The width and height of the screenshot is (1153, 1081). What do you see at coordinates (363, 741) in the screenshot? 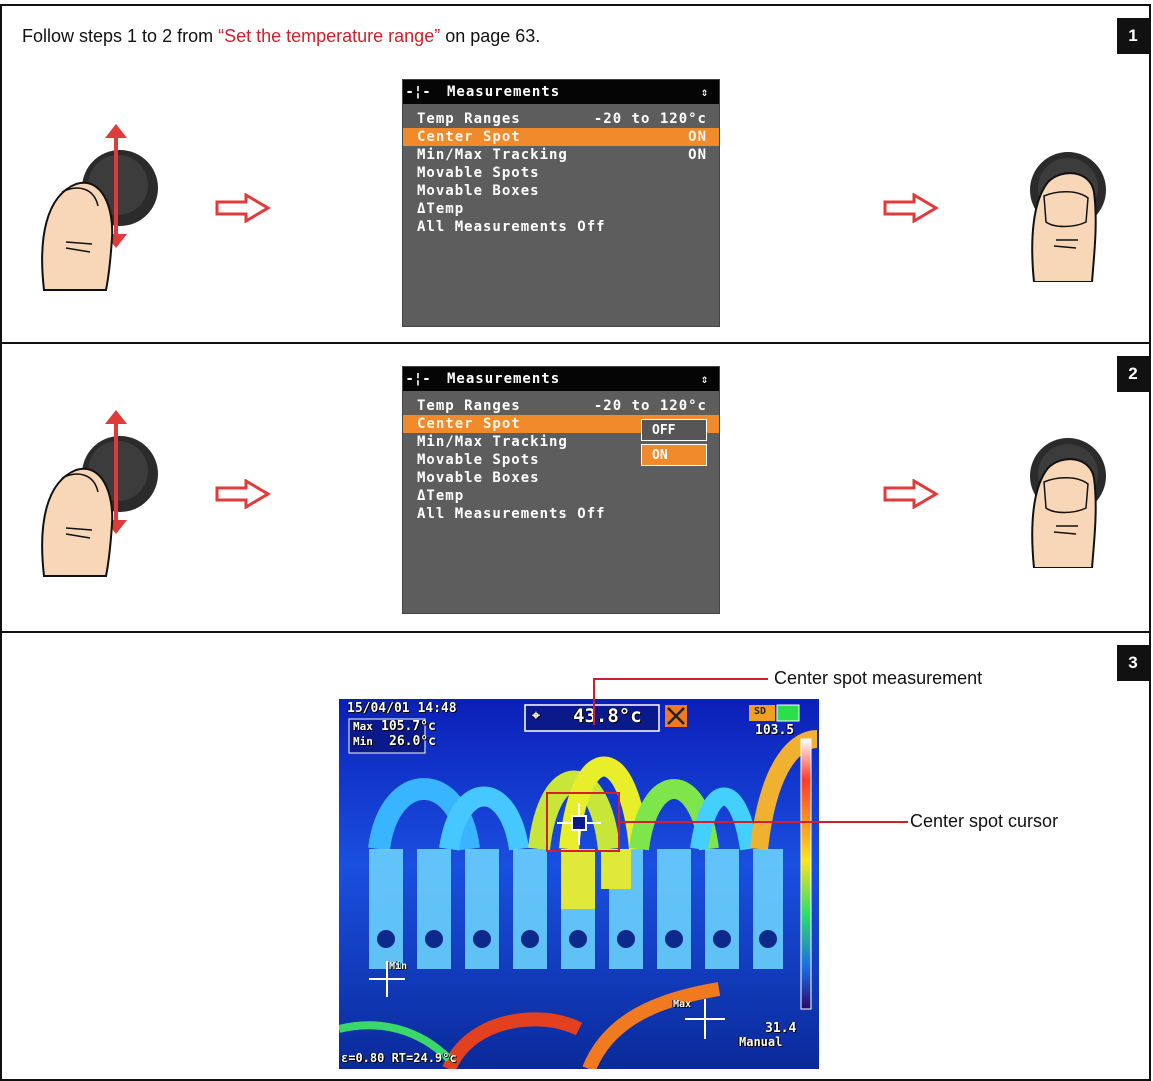
I see `min-label: Min` at bounding box center [363, 741].